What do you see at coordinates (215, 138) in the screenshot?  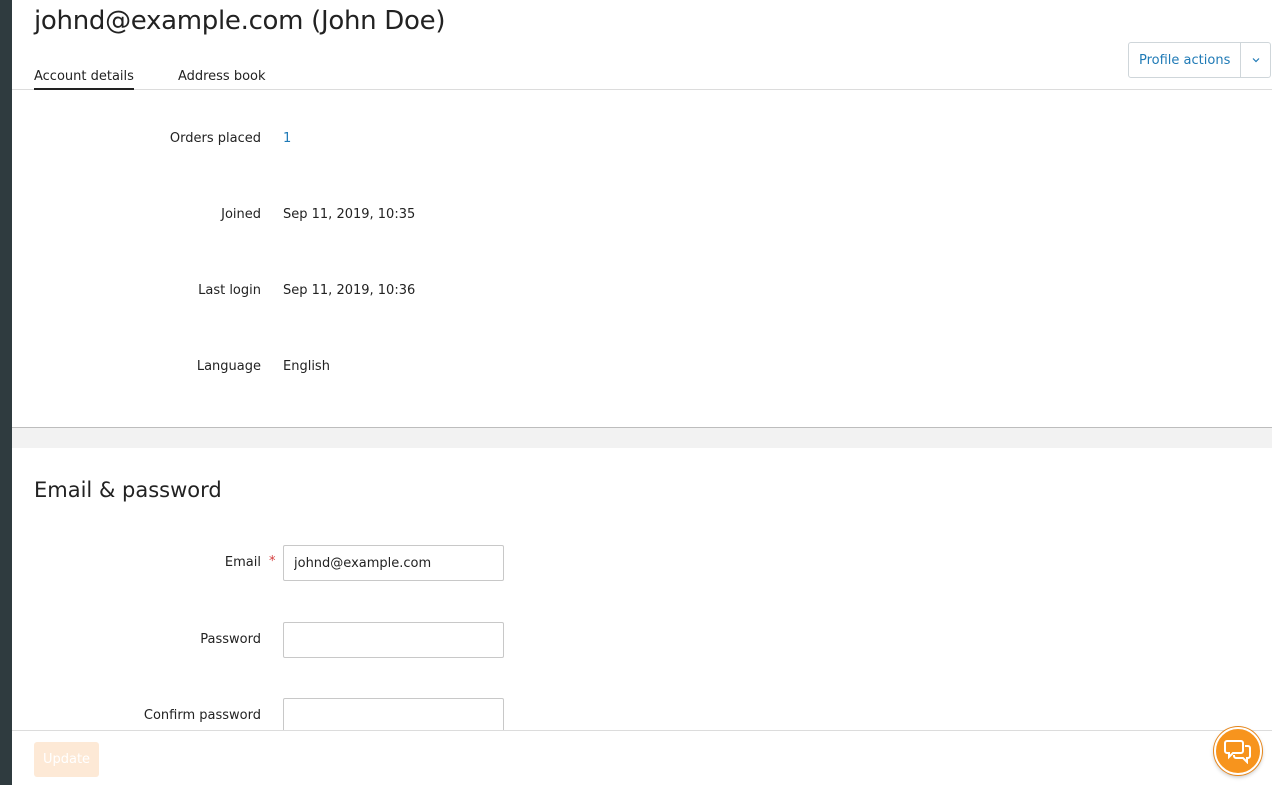 I see `orders-placed-label: Orders placed` at bounding box center [215, 138].